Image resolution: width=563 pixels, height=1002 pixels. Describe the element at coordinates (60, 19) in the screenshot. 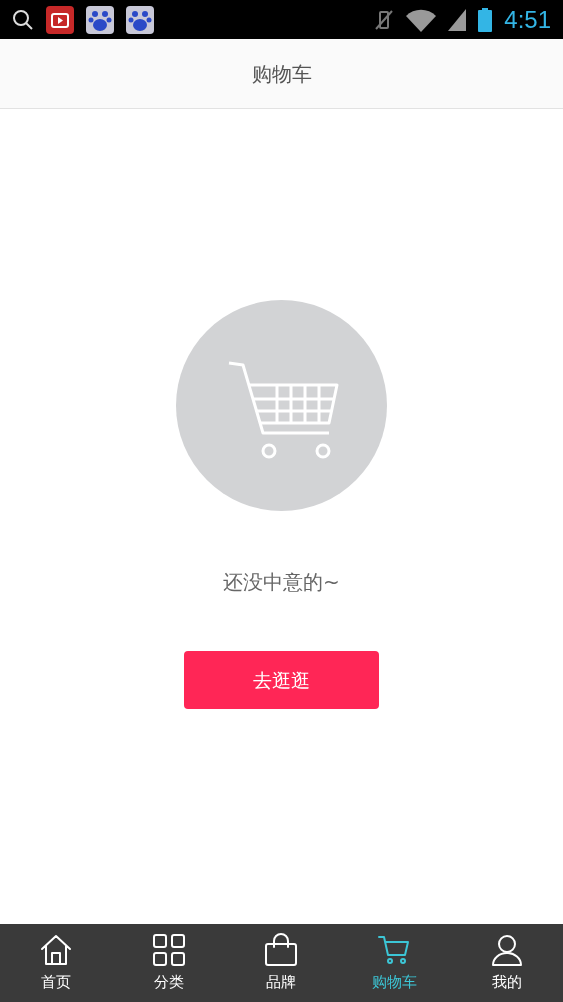

I see `tv-app-icon` at that location.